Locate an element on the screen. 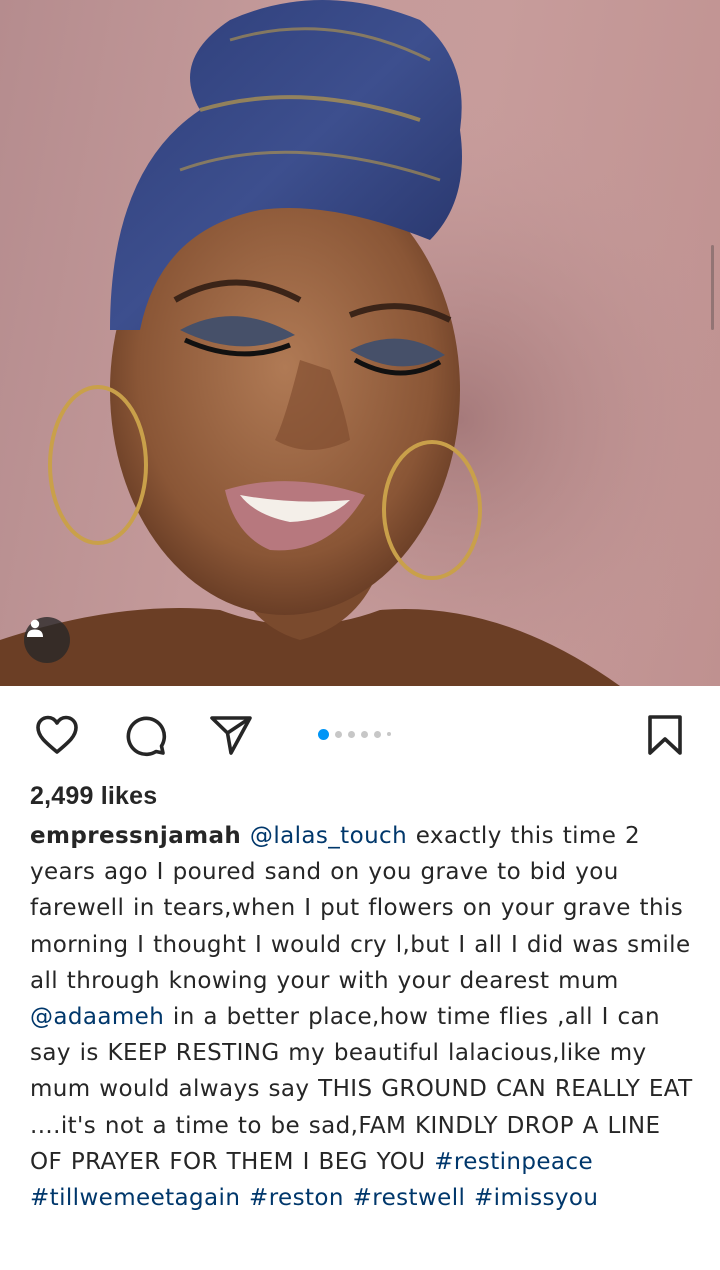 The width and height of the screenshot is (720, 1270). comment-bubble-icon is located at coordinates (146, 736).